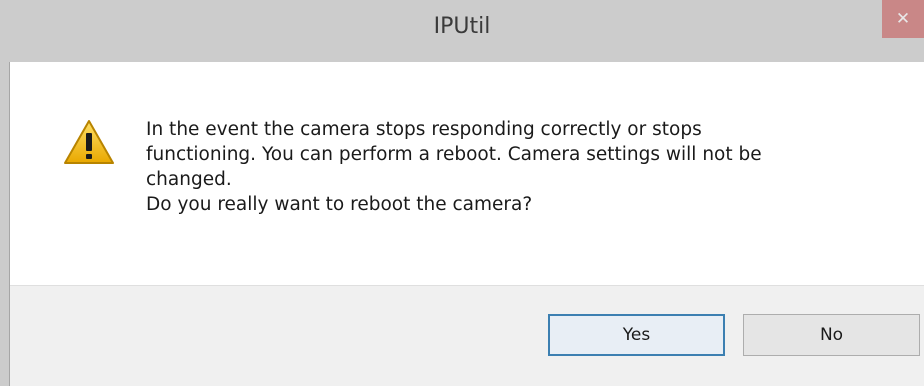 The width and height of the screenshot is (924, 386). Describe the element at coordinates (89, 142) in the screenshot. I see `warning-icon` at that location.